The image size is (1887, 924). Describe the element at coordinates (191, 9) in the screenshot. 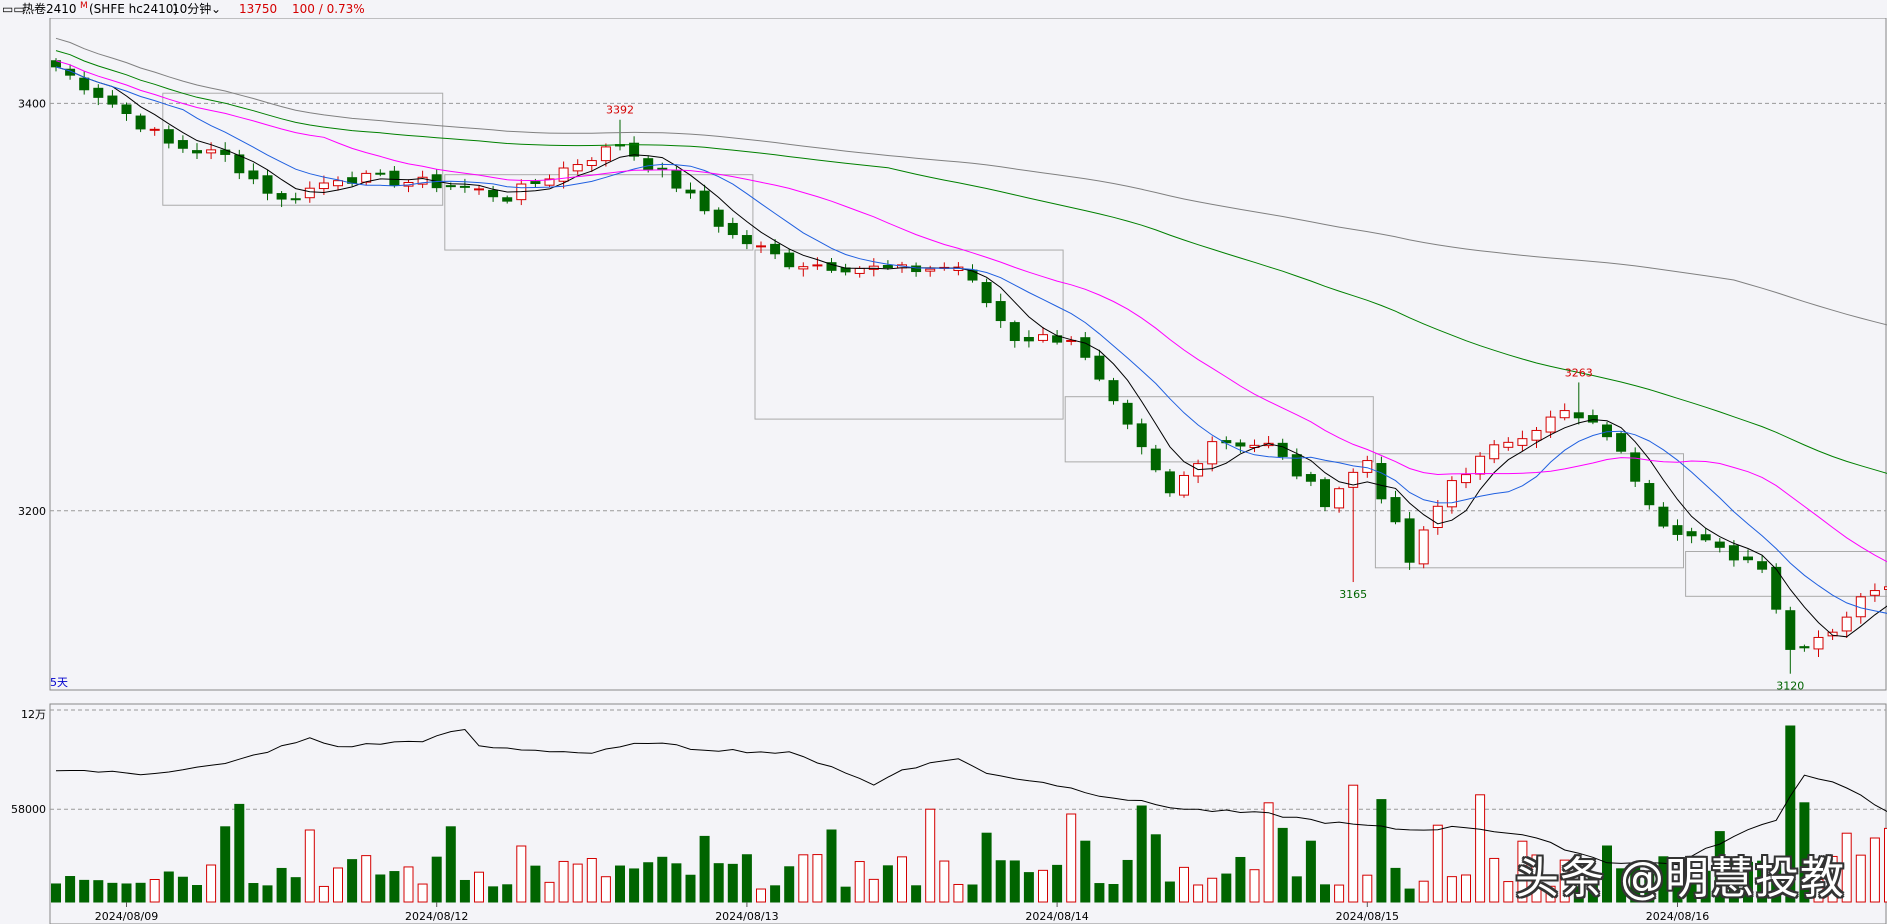

I see `period-selector: 10分钟` at that location.